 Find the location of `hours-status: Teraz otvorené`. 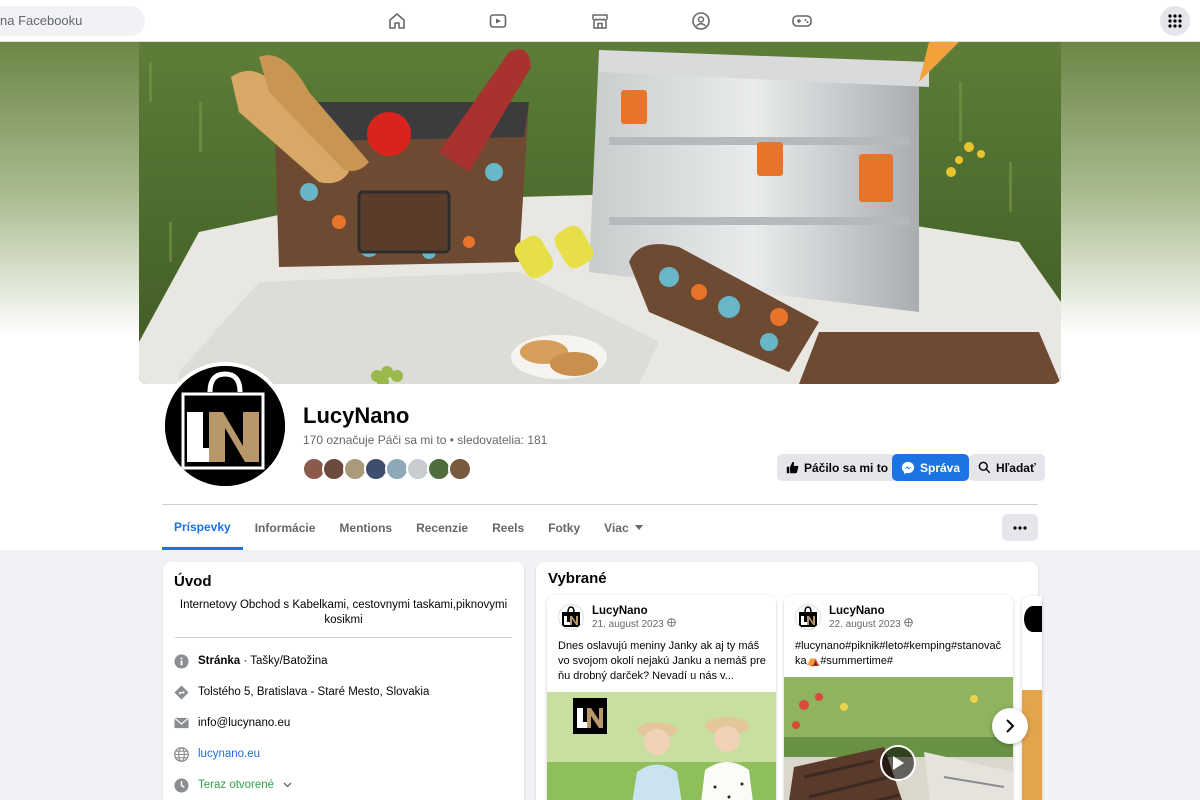

hours-status: Teraz otvorené is located at coordinates (236, 785).